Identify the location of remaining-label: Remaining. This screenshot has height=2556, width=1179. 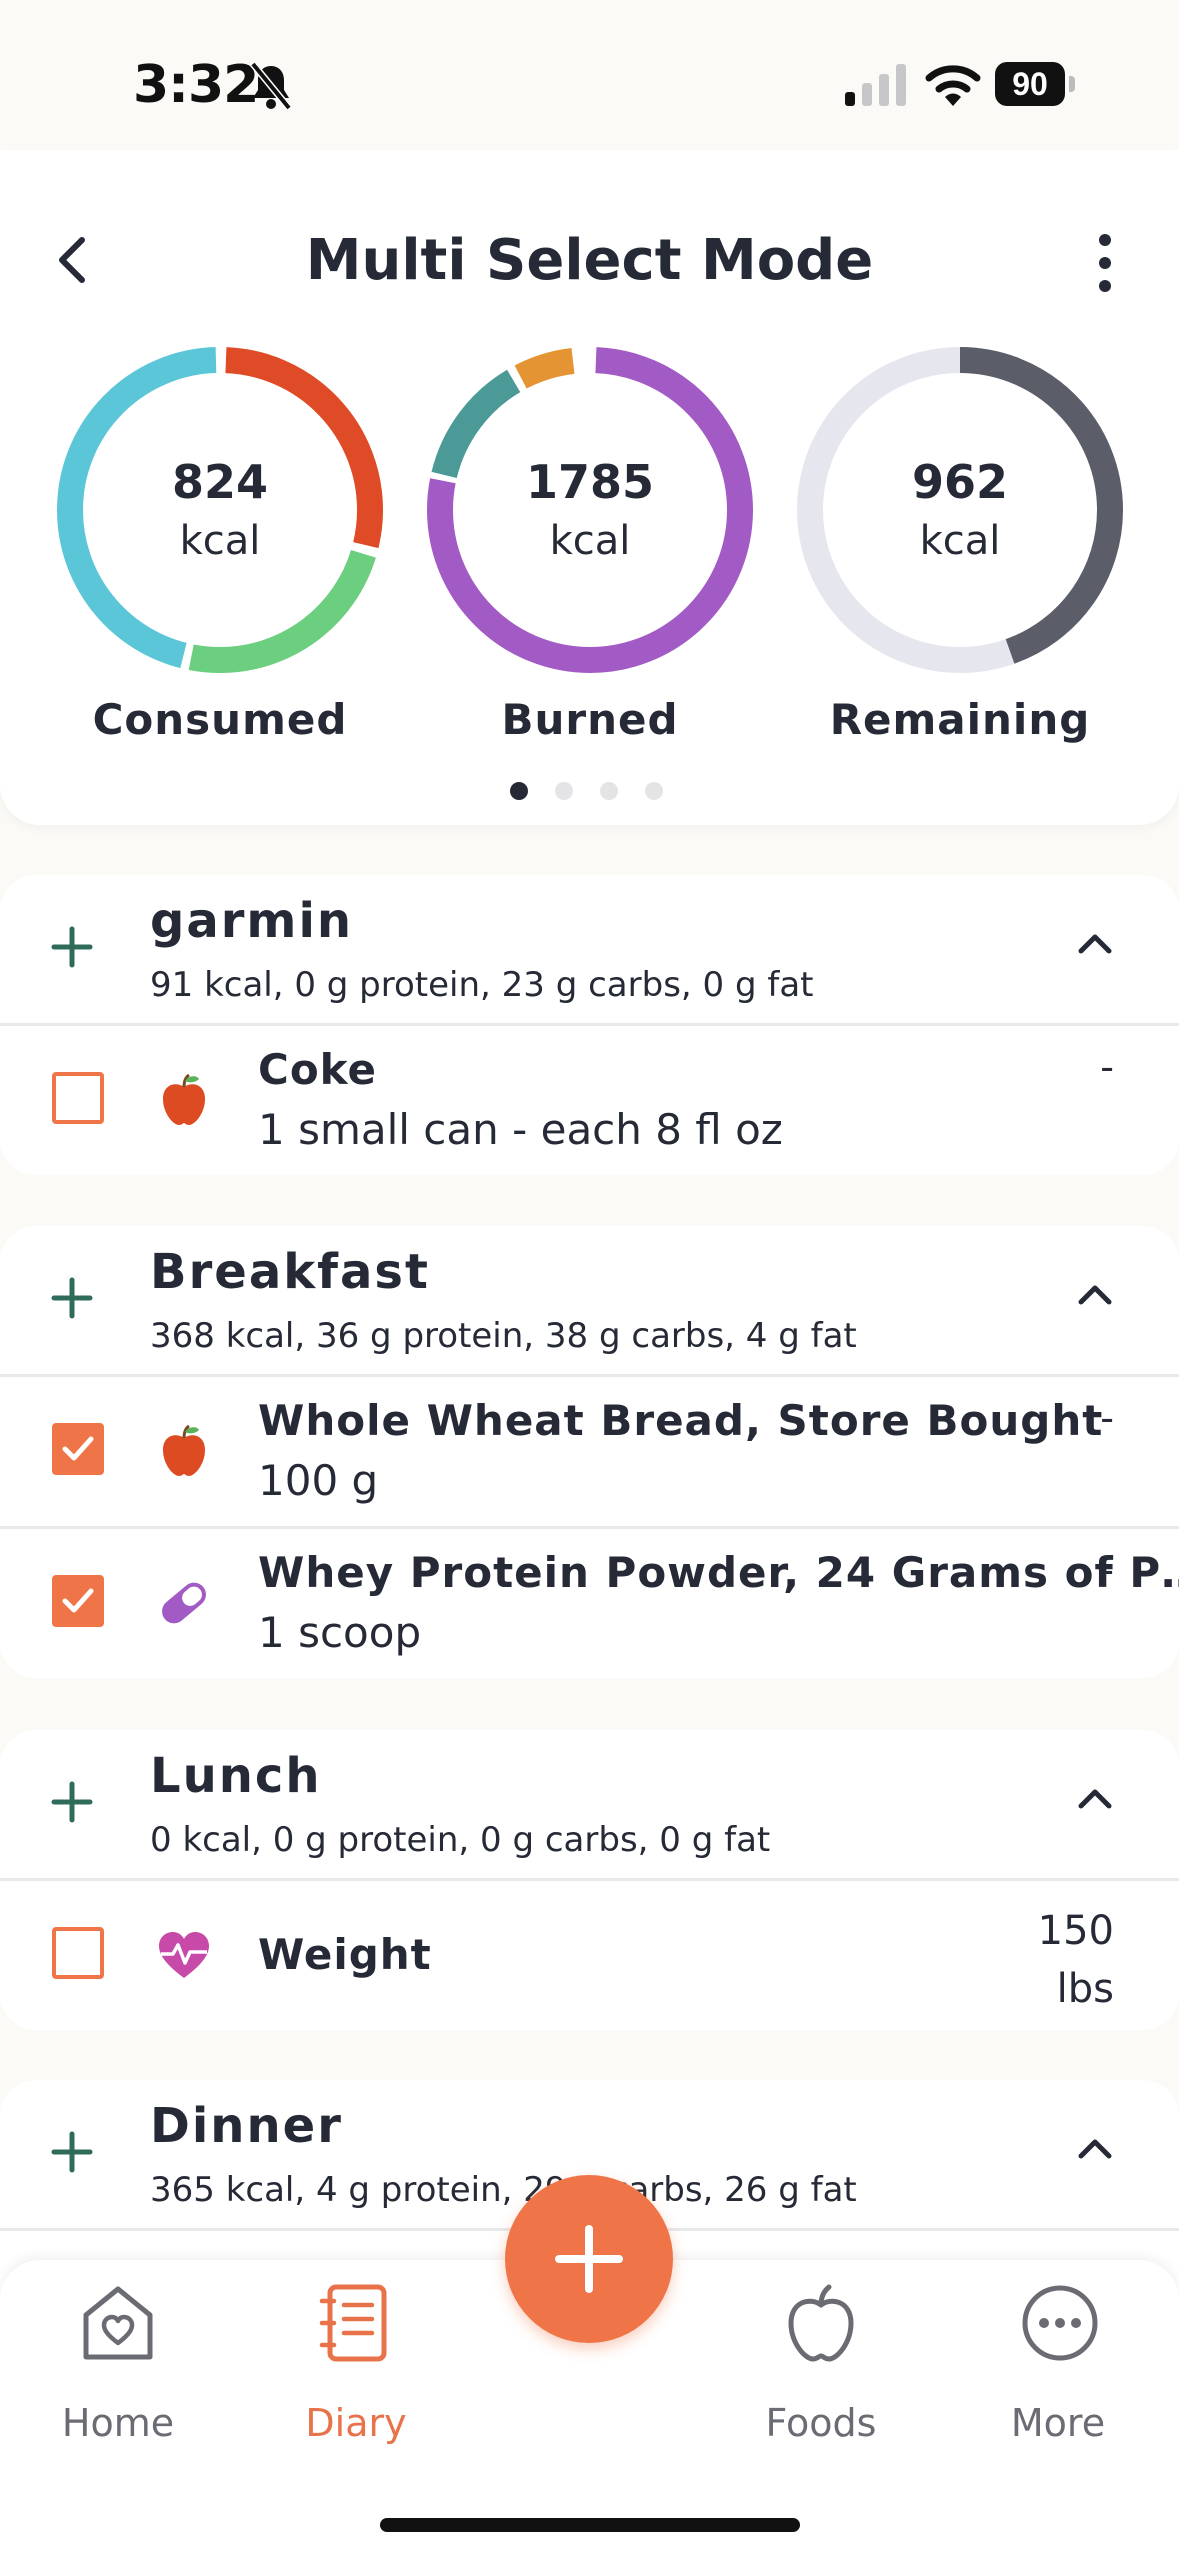
(960, 719).